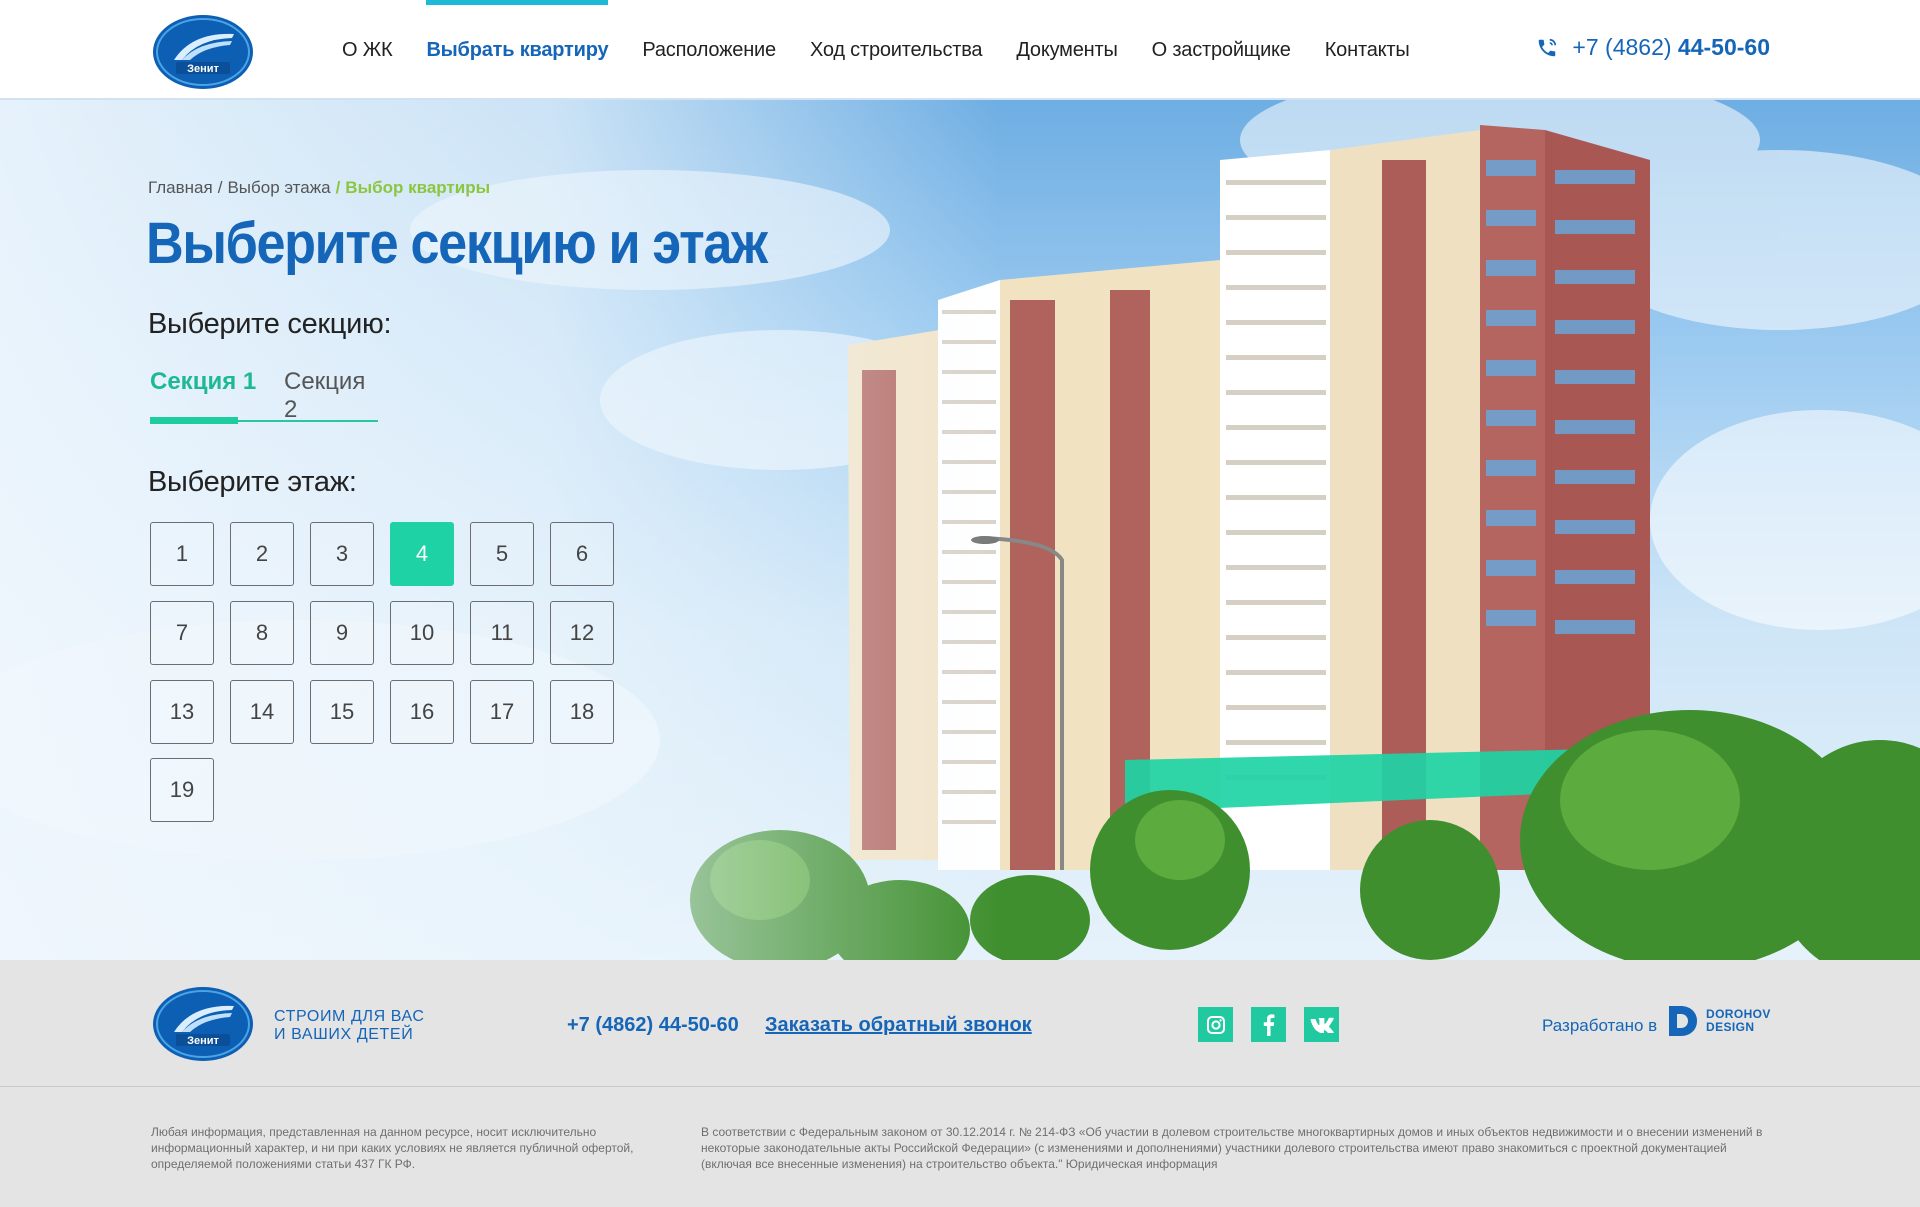 This screenshot has height=1207, width=1920. Describe the element at coordinates (1221, 50) in the screenshot. I see `nav-item-developer: О застройщике` at that location.